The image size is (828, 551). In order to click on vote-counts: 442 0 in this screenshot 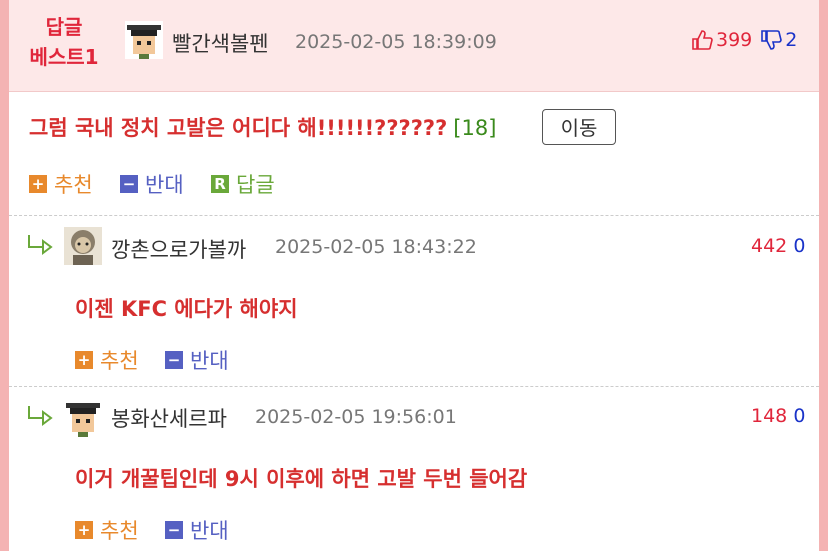, I will do `click(778, 246)`.